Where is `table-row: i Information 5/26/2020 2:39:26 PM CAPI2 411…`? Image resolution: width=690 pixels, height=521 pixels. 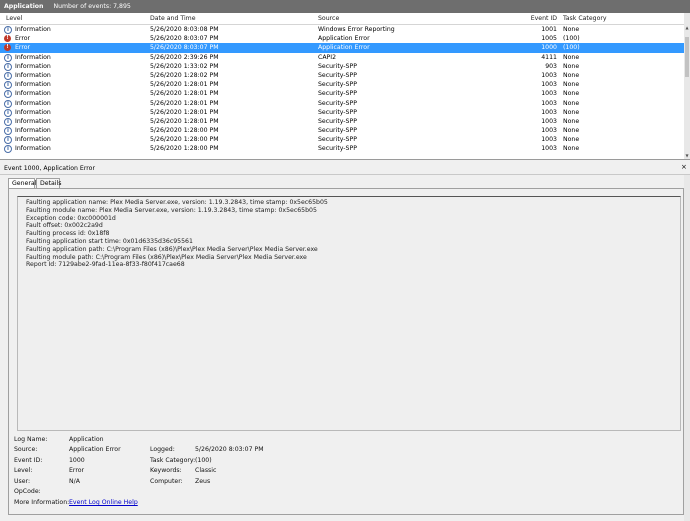 table-row: i Information 5/26/2020 2:39:26 PM CAPI2 411… is located at coordinates (345, 57).